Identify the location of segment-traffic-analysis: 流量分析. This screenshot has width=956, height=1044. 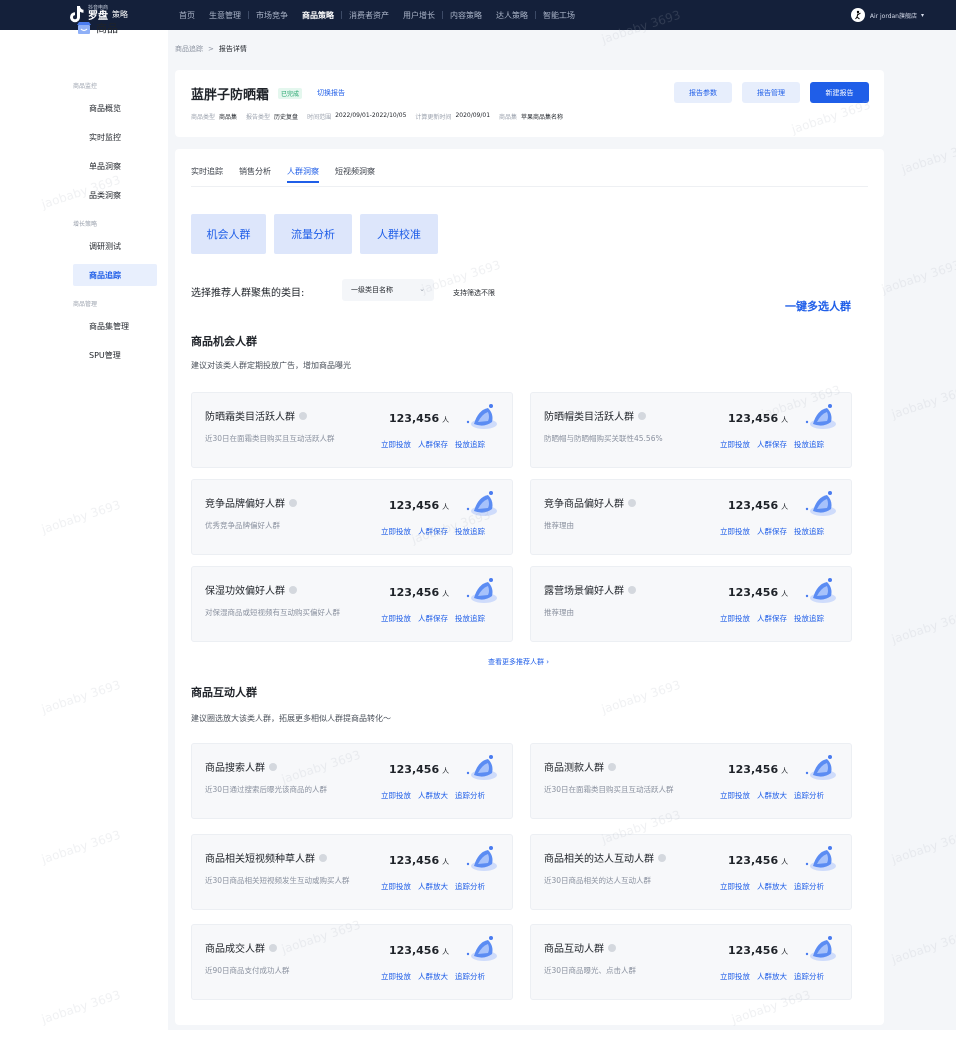
(313, 234).